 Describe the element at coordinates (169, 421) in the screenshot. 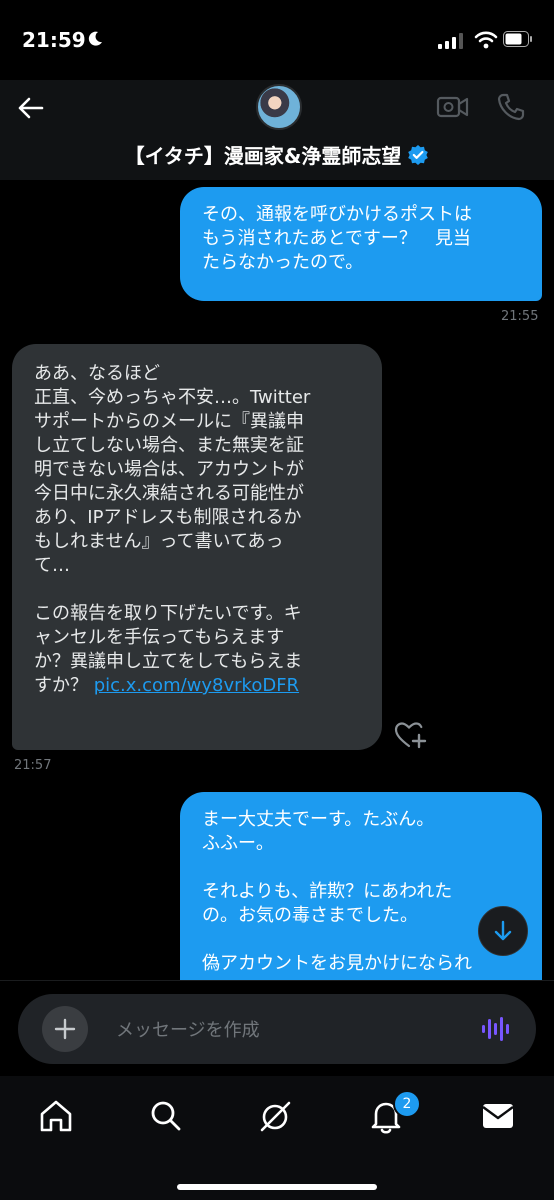

I see `message-line: サポートからのメールに『異議申` at that location.